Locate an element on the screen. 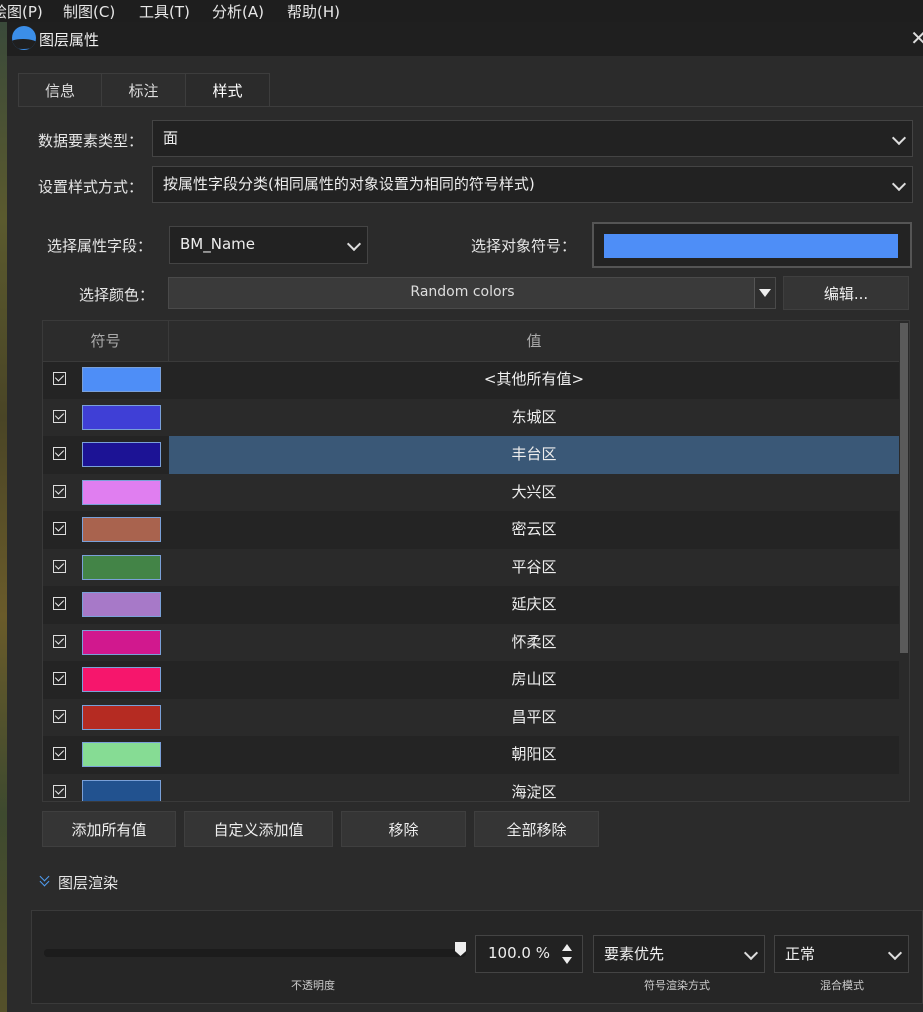 The height and width of the screenshot is (1012, 923). table-row: 怀柔区 is located at coordinates (471, 642).